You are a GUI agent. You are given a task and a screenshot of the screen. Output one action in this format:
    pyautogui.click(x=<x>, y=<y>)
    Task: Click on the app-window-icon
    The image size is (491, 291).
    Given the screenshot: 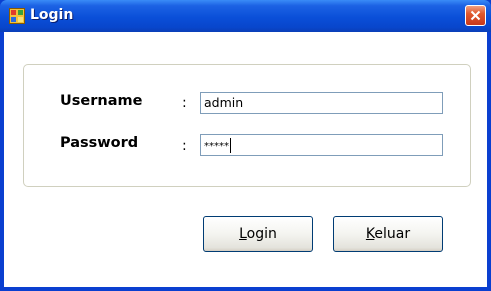 What is the action you would take?
    pyautogui.click(x=17, y=16)
    